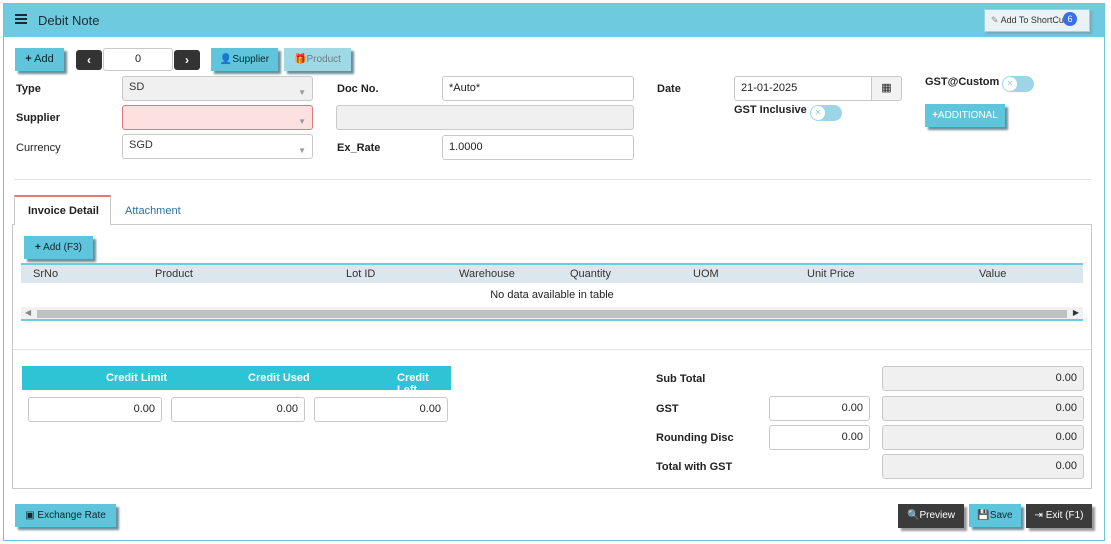 The width and height of the screenshot is (1111, 544). I want to click on column-header: Unit Price, so click(831, 274).